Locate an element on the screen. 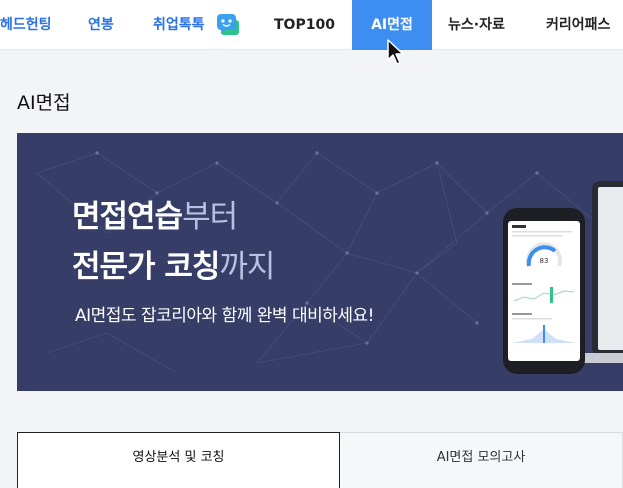 This screenshot has height=488, width=623. phone-mockup: 83 is located at coordinates (544, 291).